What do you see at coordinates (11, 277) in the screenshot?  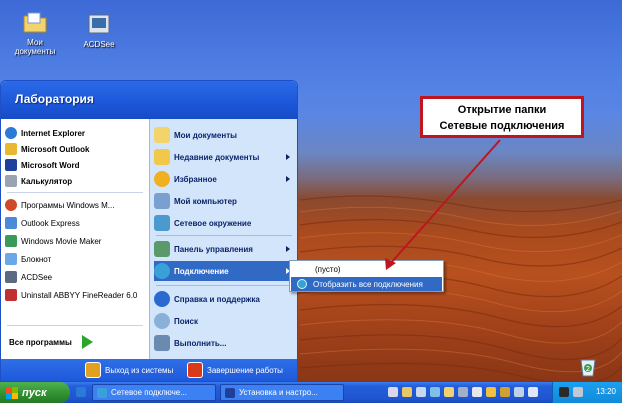 I see `acdsee-icon` at bounding box center [11, 277].